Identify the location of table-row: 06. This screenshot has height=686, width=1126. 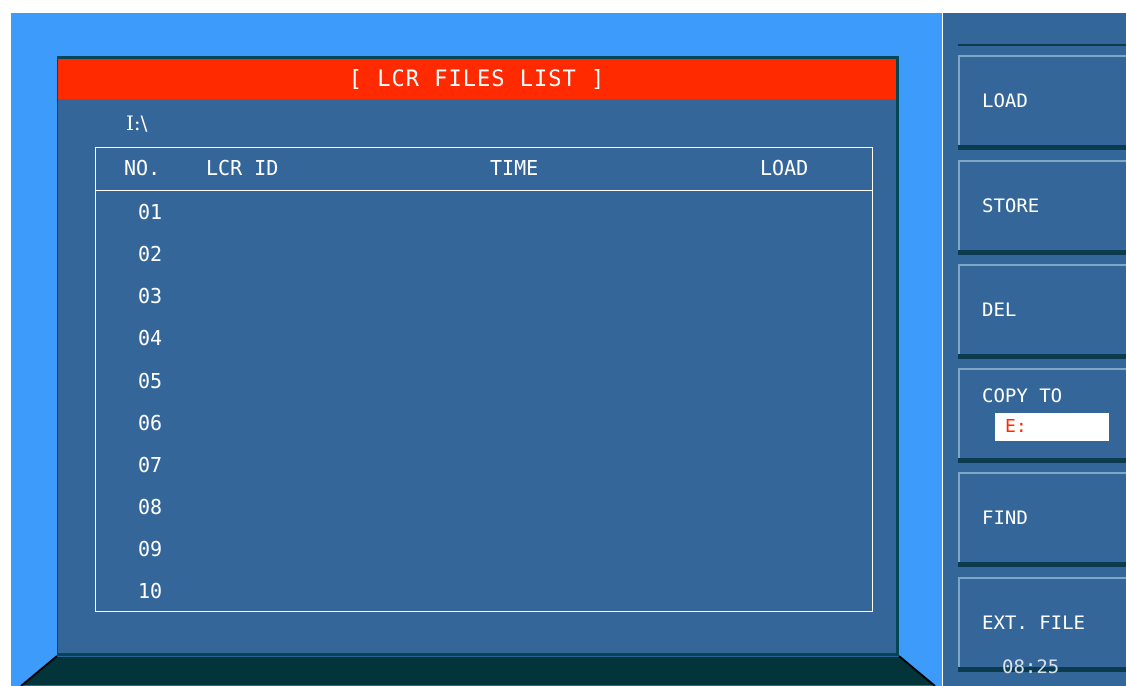
(150, 423).